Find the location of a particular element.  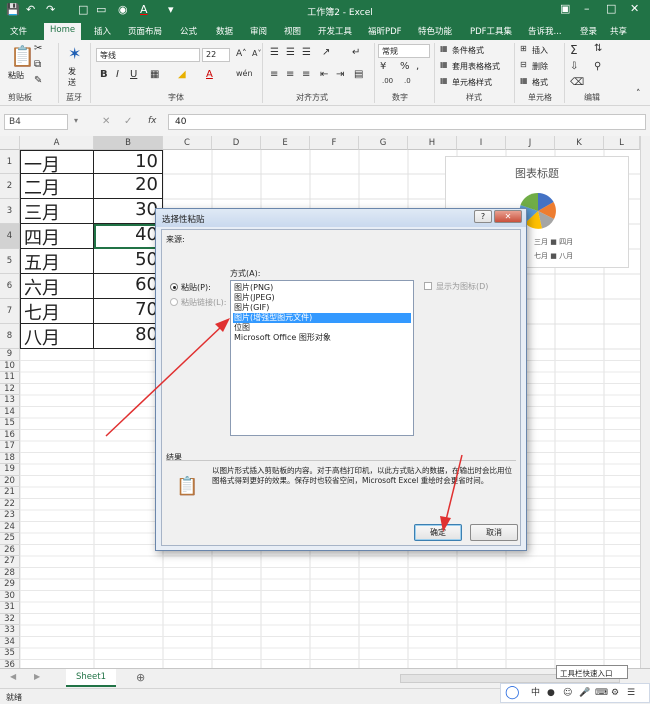

cancel-entry-icon: ✕ is located at coordinates (106, 122).